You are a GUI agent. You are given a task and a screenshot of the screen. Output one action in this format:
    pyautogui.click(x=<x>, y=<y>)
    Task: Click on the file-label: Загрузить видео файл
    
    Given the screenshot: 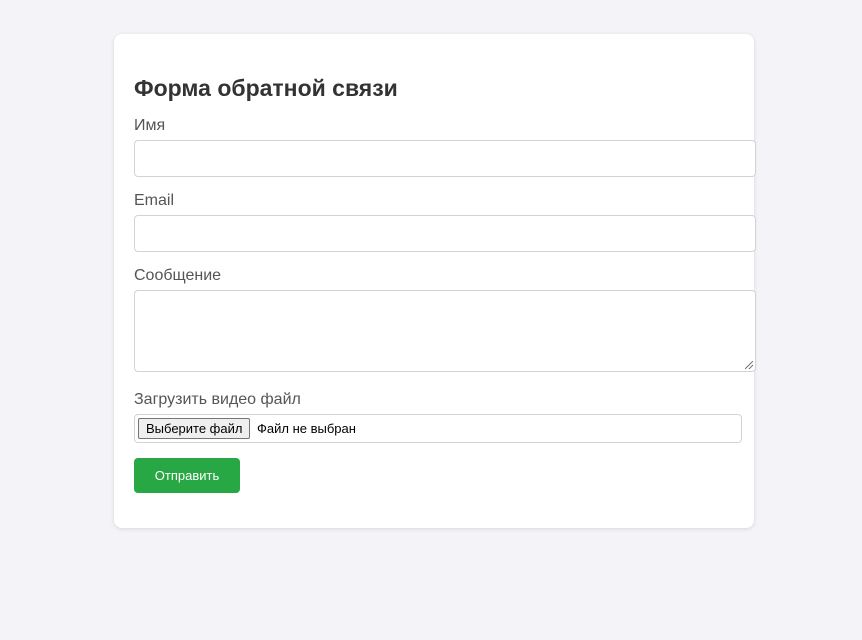 What is the action you would take?
    pyautogui.click(x=217, y=399)
    